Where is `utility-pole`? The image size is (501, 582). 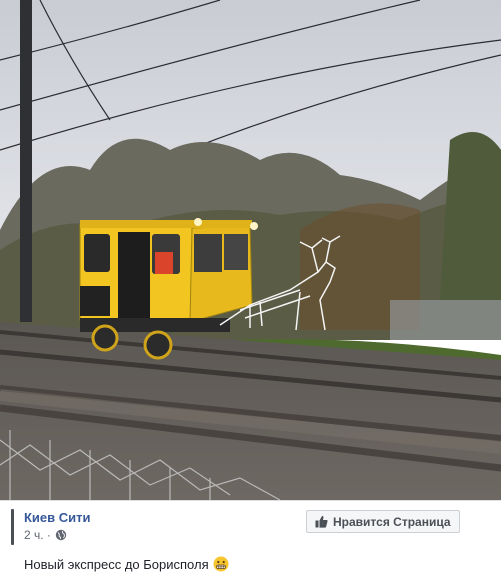
utility-pole is located at coordinates (26, 161).